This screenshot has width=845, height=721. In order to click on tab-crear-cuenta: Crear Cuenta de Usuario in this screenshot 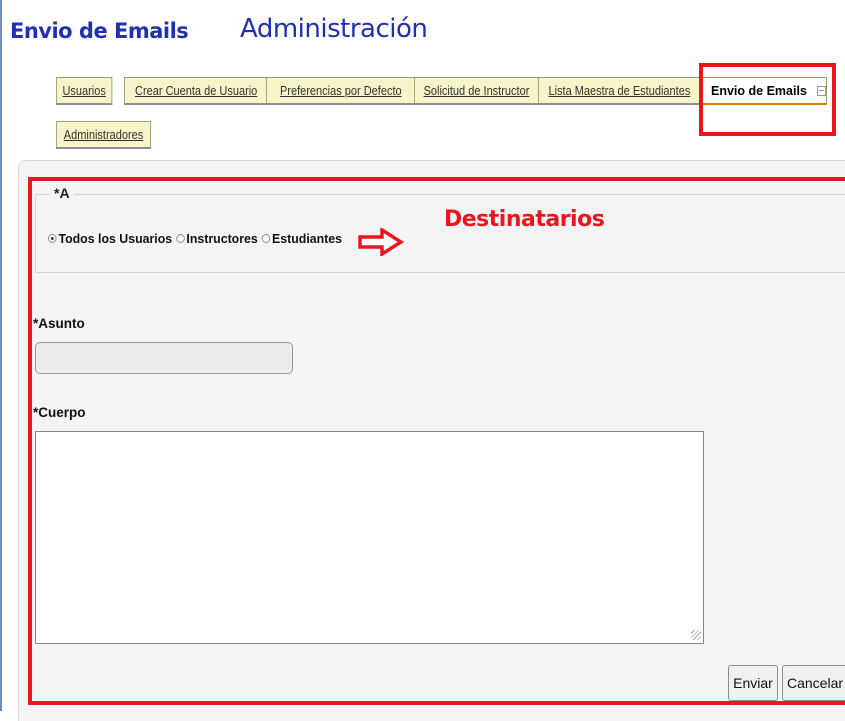, I will do `click(196, 91)`.